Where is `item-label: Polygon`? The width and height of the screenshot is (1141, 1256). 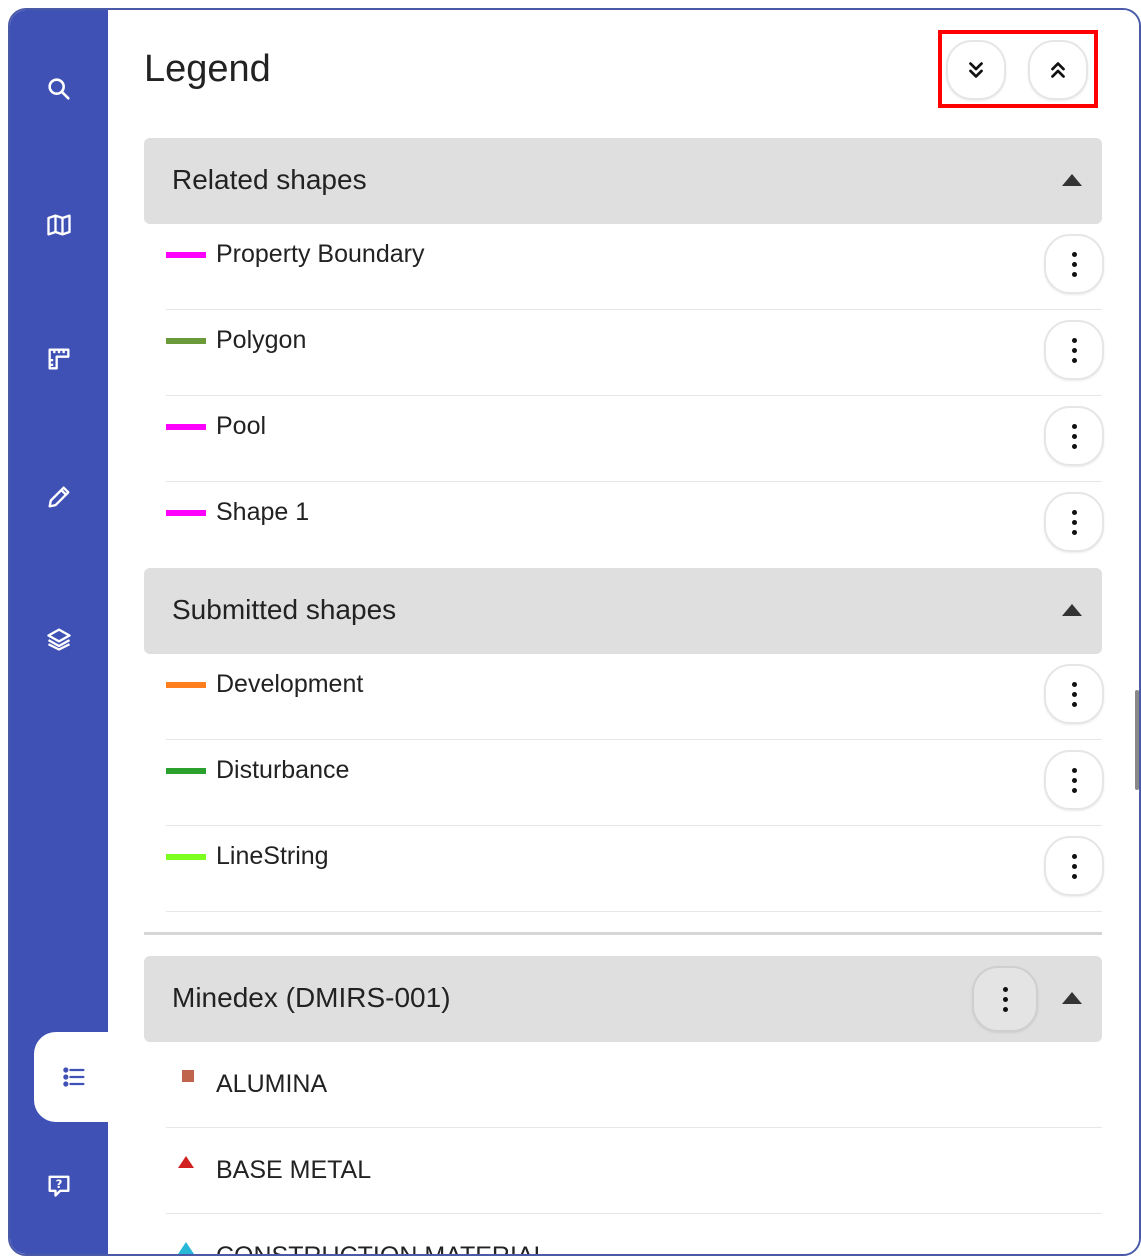
item-label: Polygon is located at coordinates (261, 340).